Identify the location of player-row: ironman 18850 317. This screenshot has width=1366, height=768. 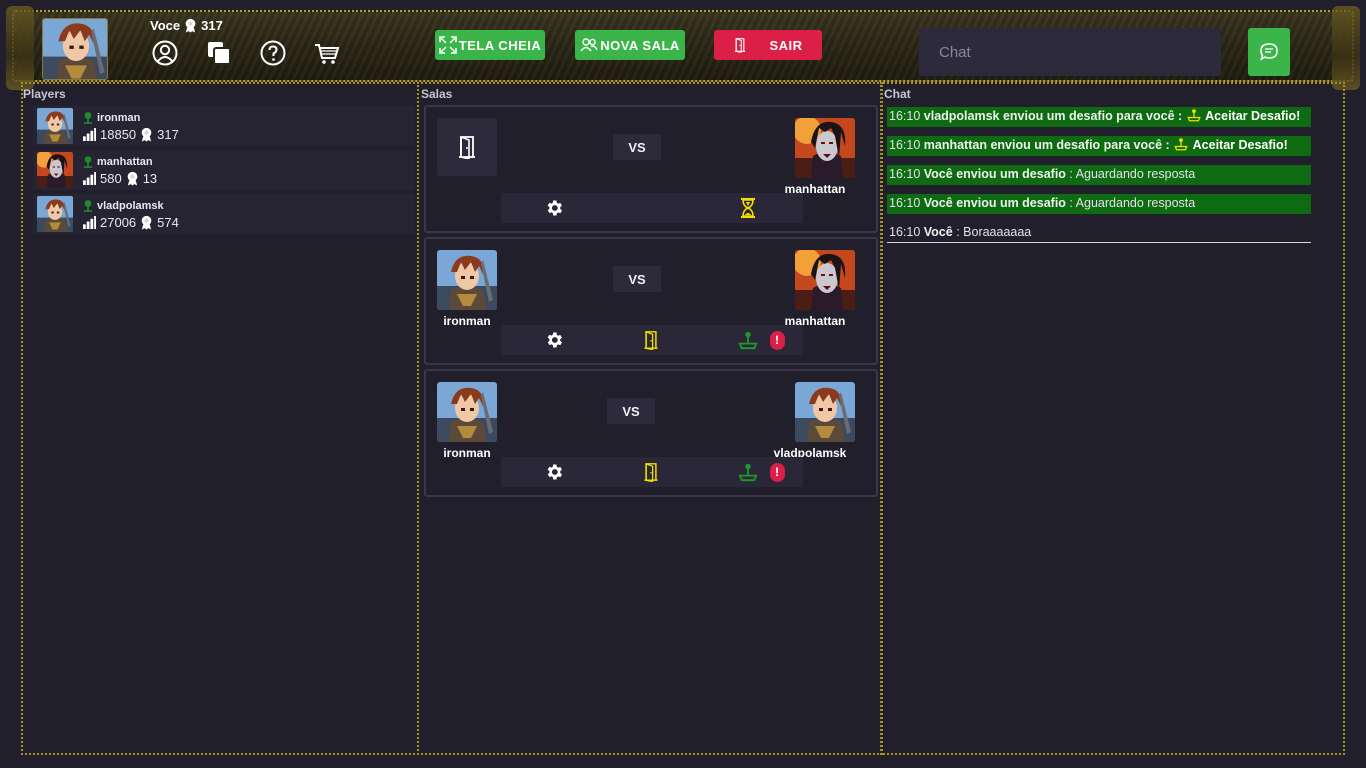
(224, 126).